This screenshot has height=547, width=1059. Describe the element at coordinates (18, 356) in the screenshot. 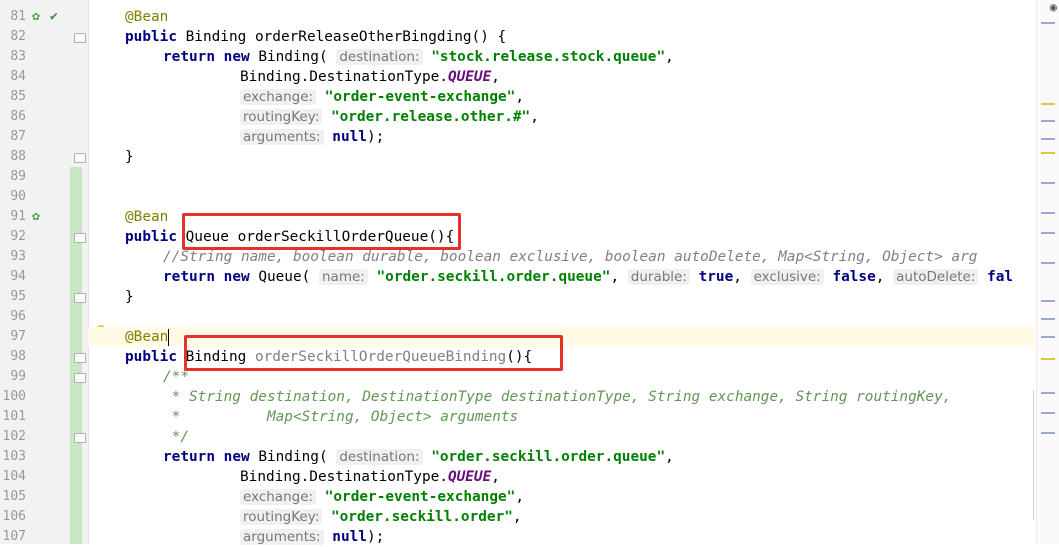

I see `line-number: 98` at that location.